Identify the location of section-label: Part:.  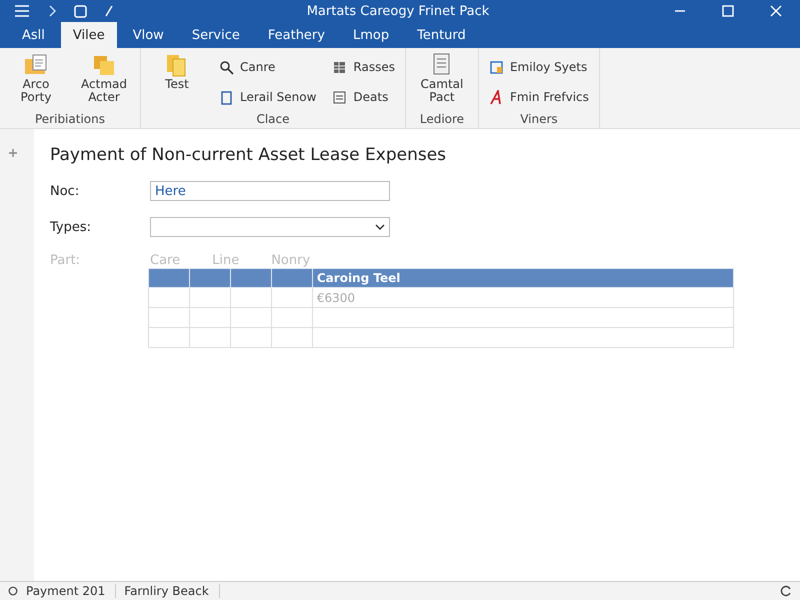
(66, 260).